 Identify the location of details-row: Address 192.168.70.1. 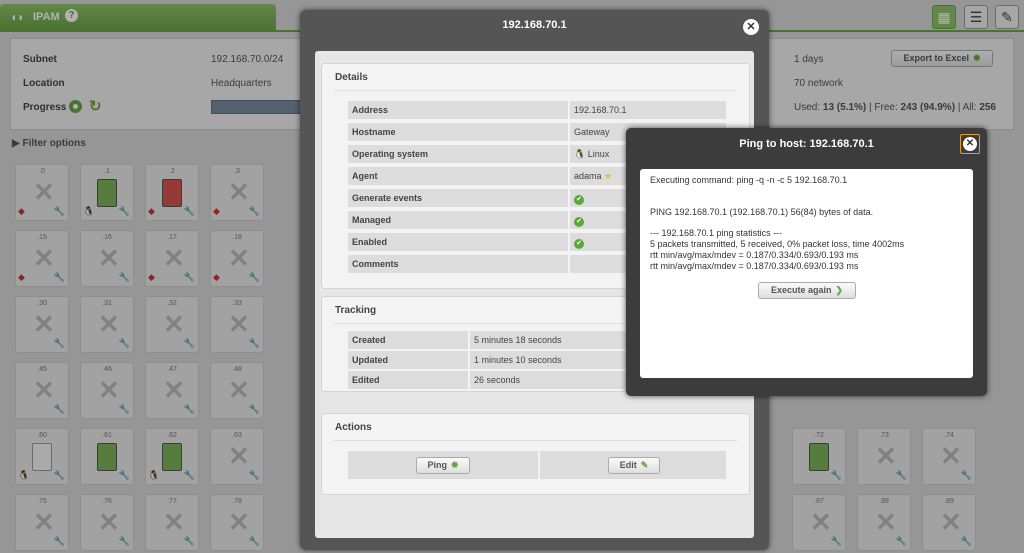
(537, 111).